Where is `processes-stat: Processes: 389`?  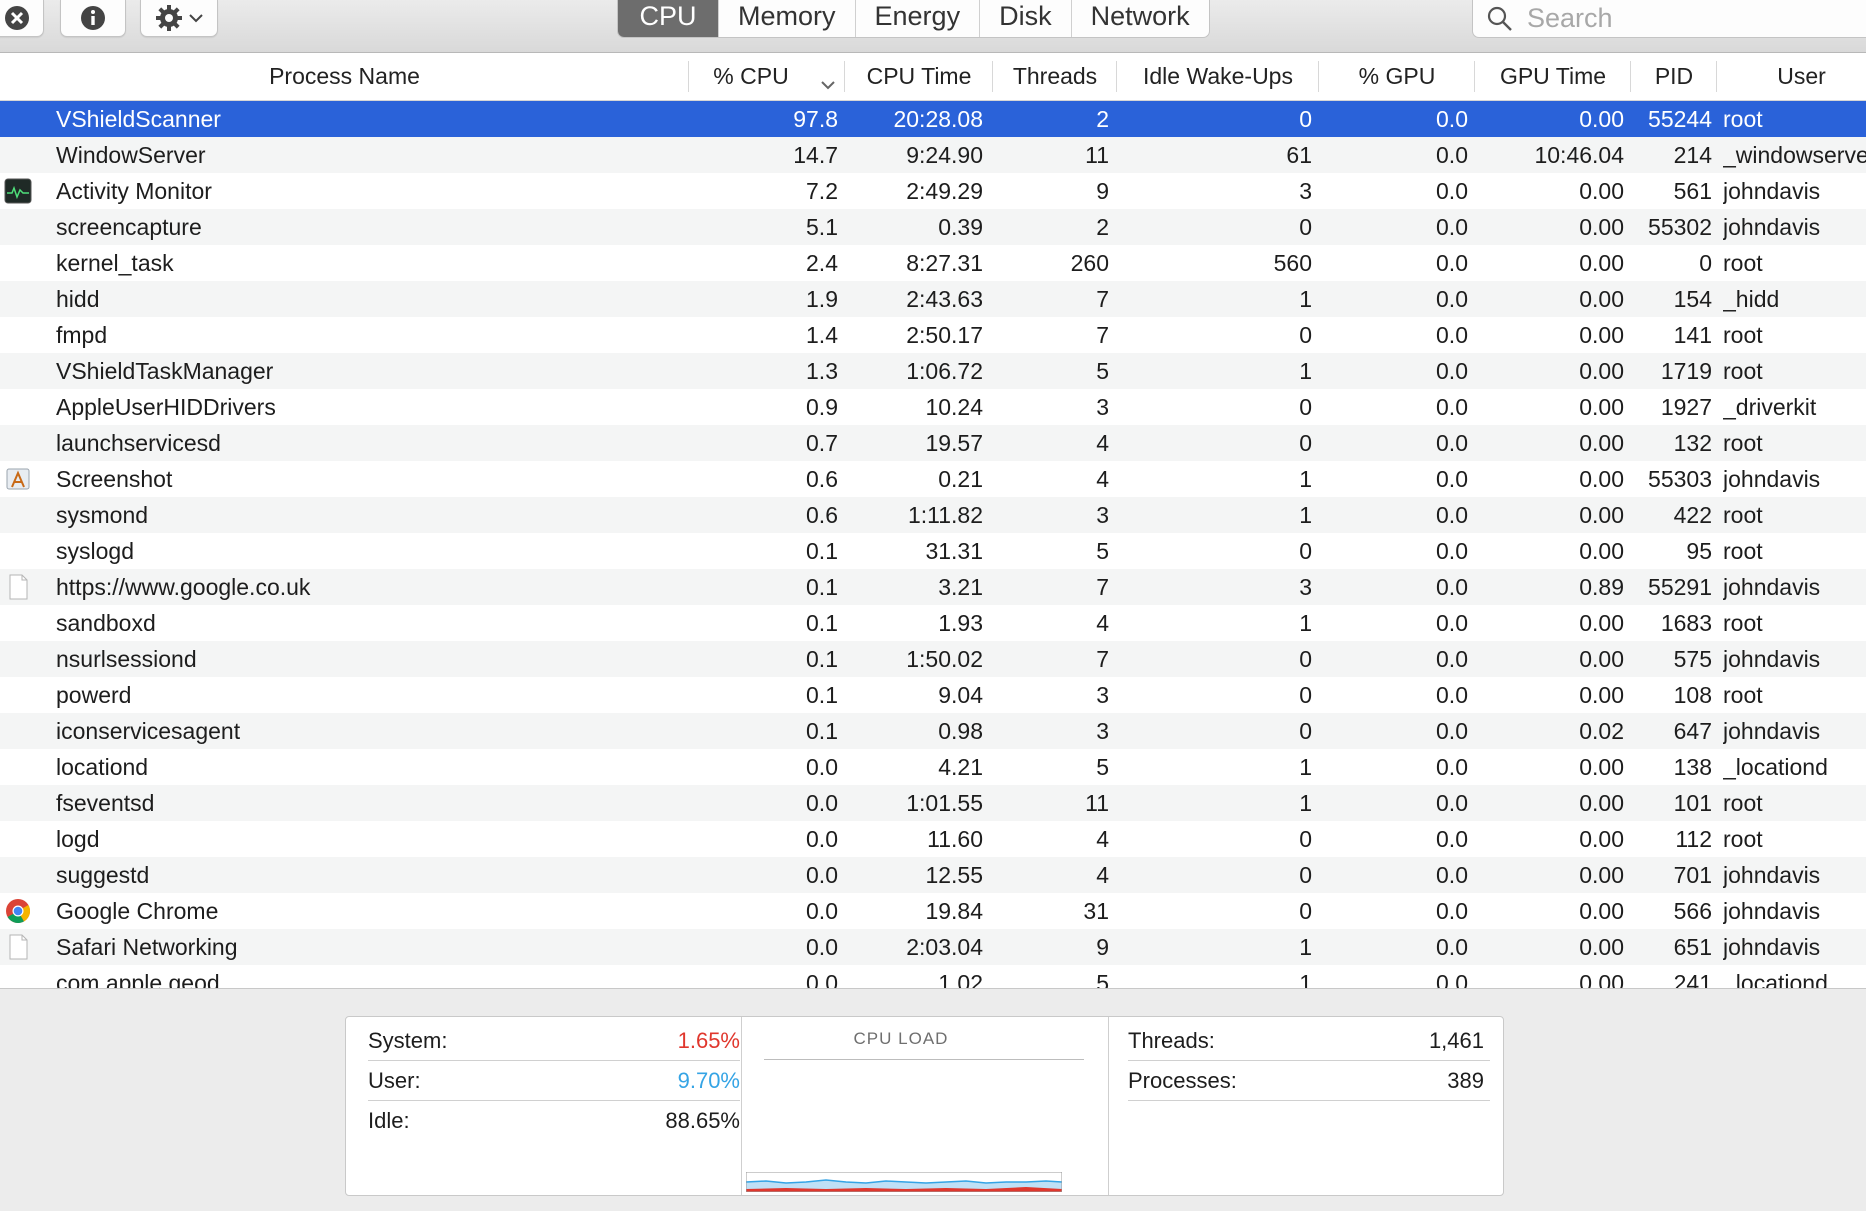 processes-stat: Processes: 389 is located at coordinates (1309, 1081).